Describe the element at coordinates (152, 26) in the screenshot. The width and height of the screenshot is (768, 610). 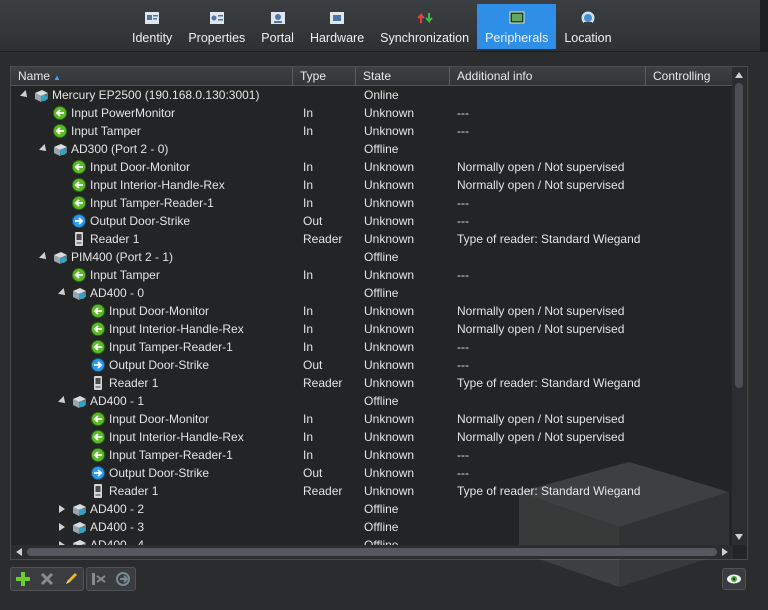
I see `tab-identity: Identity` at that location.